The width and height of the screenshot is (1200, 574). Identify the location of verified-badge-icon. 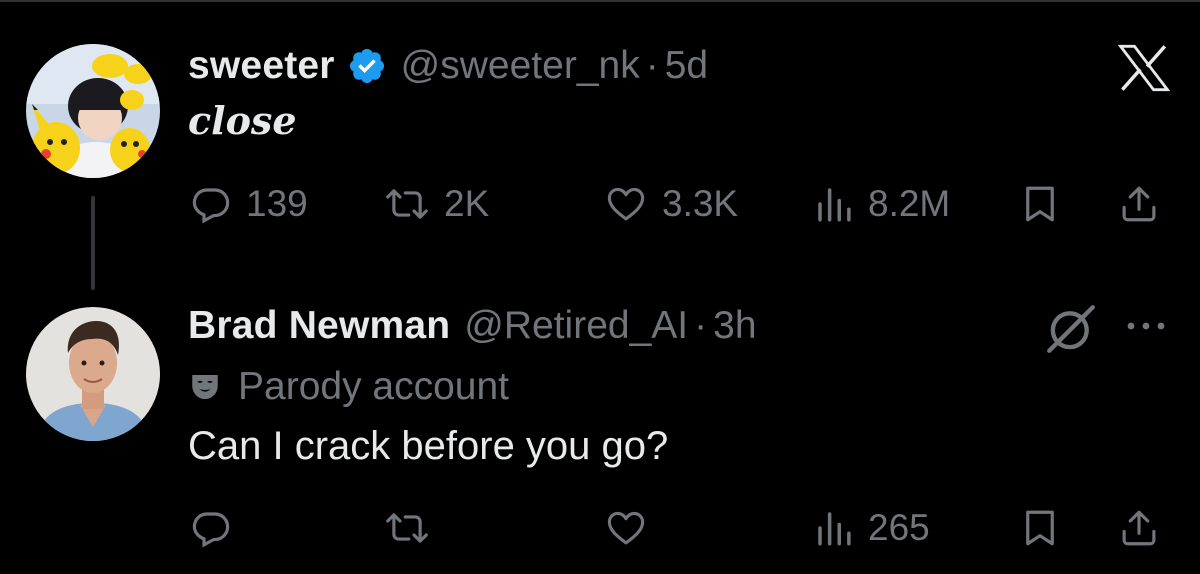
(367, 66).